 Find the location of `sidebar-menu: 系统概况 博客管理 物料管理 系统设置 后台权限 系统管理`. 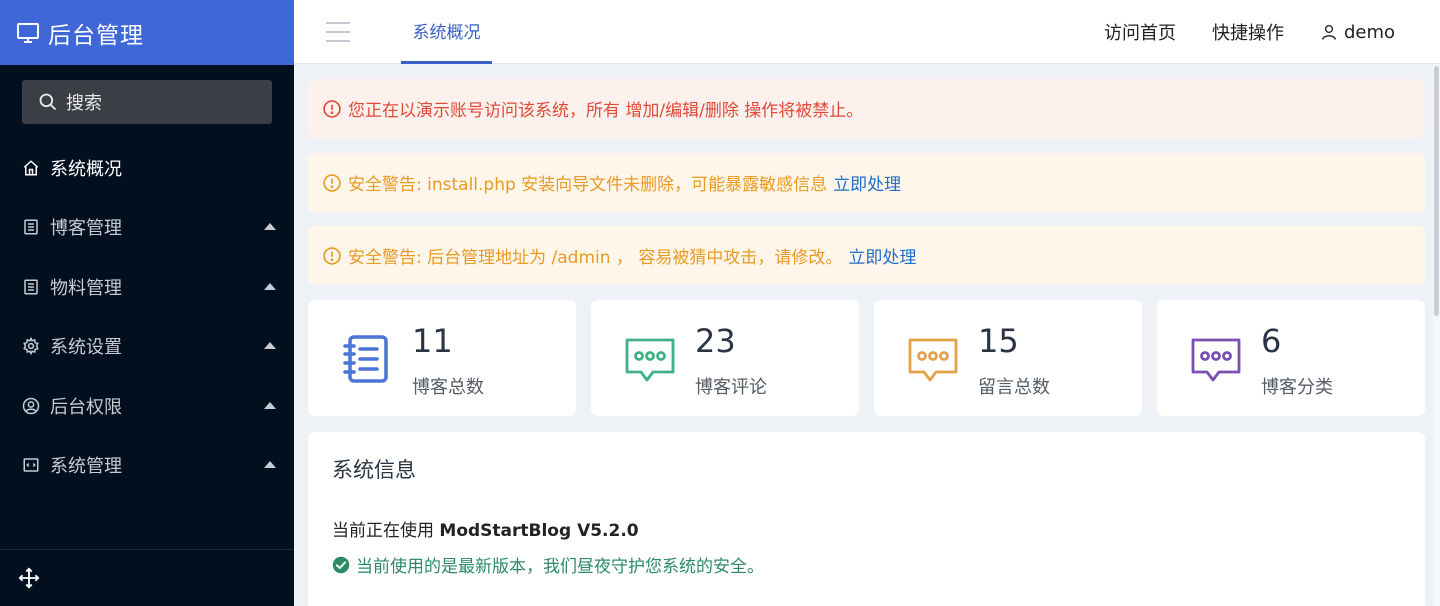

sidebar-menu: 系统概况 博客管理 物料管理 系统设置 后台权限 系统管理 is located at coordinates (147, 316).